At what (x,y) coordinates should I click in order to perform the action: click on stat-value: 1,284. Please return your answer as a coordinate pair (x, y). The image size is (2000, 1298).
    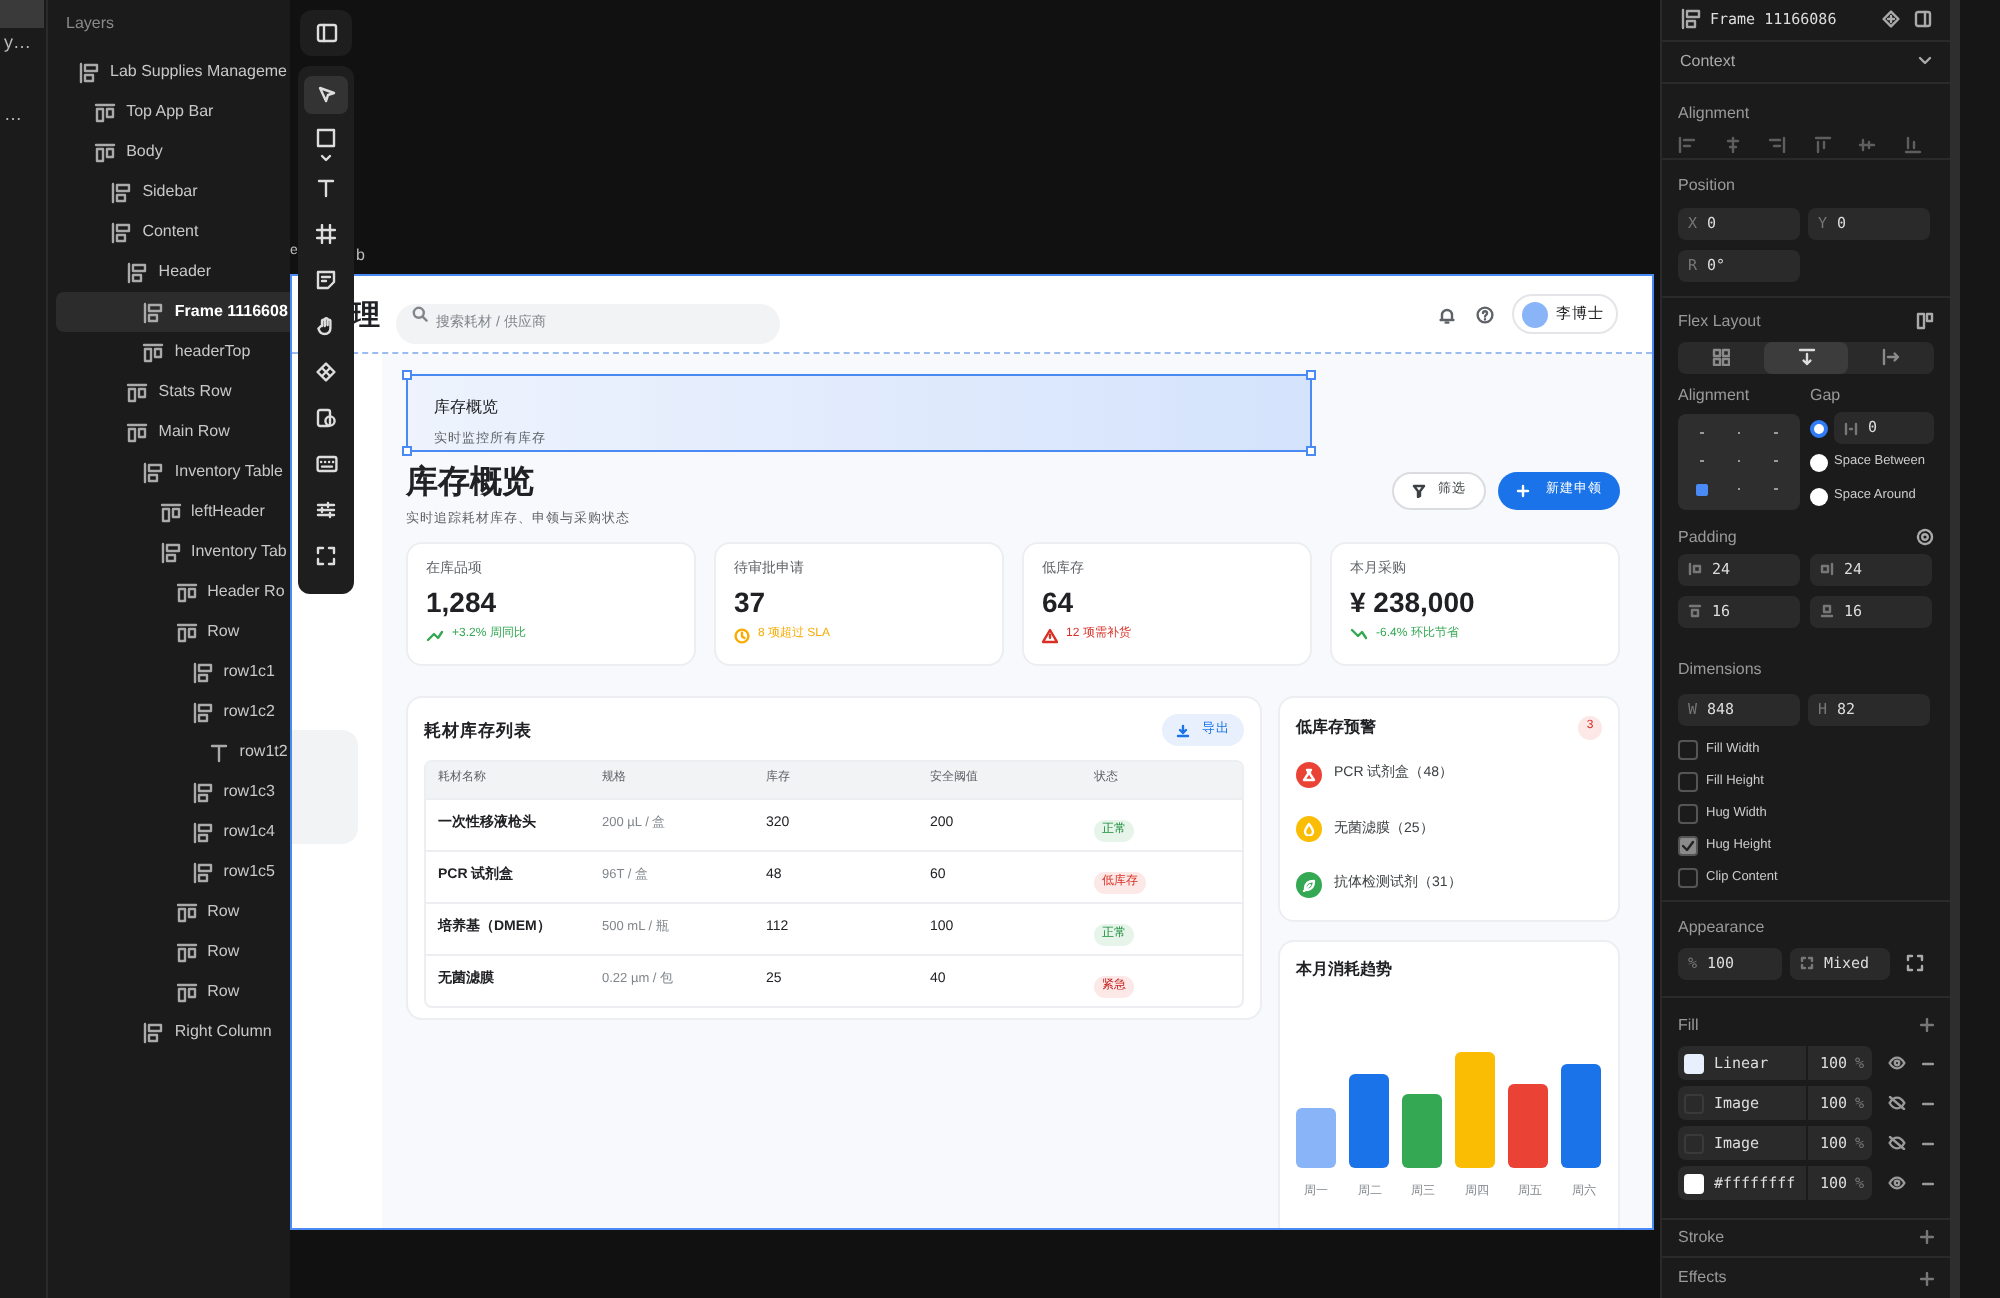
    Looking at the image, I should click on (462, 602).